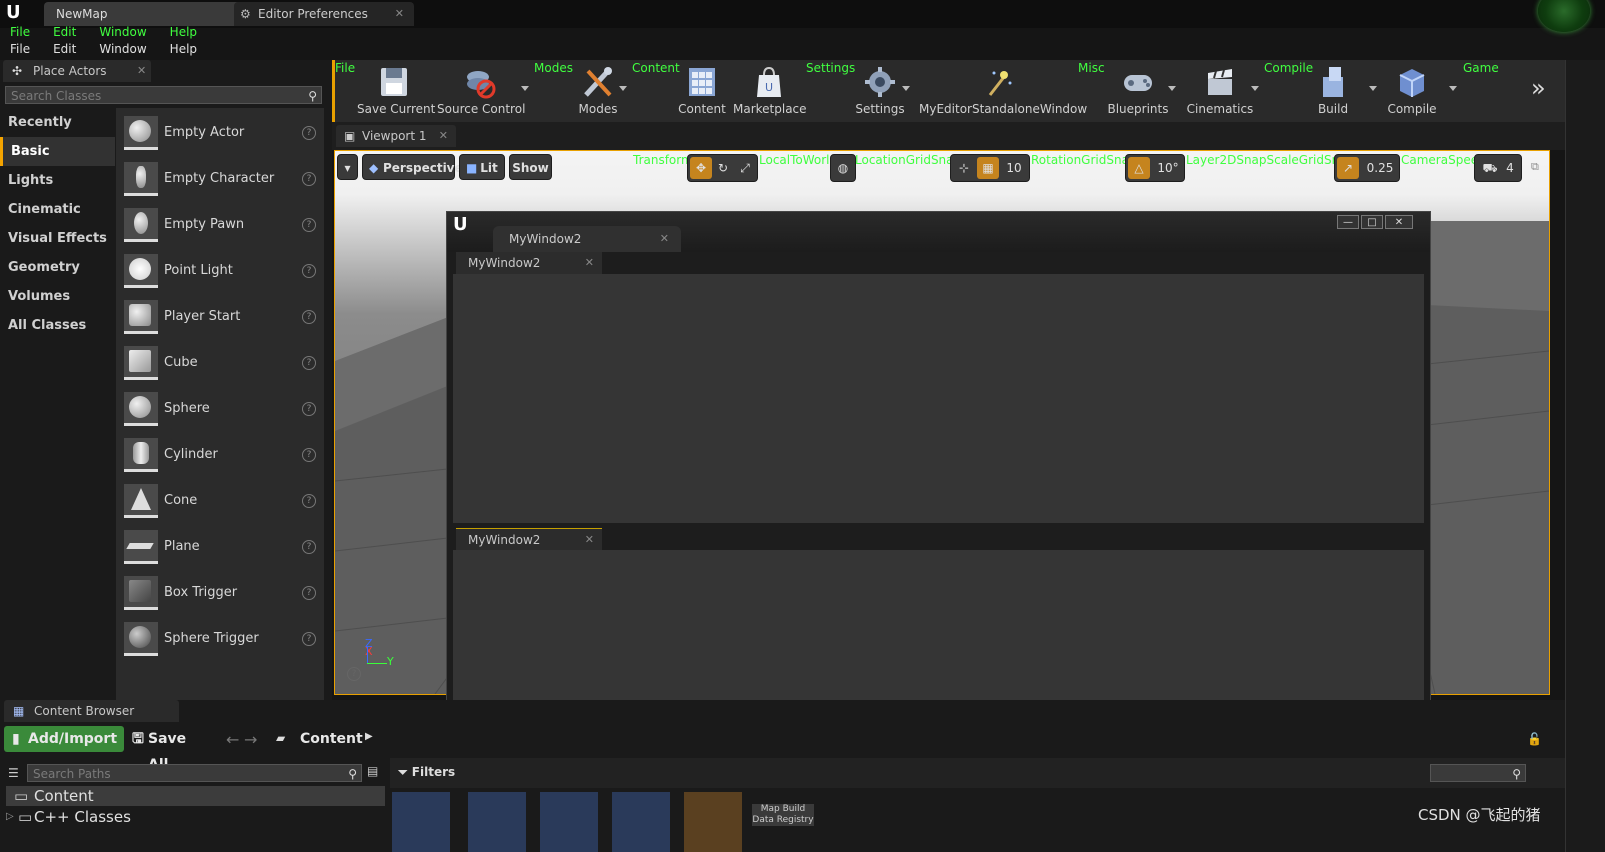  I want to click on menu-file: File, so click(20, 49).